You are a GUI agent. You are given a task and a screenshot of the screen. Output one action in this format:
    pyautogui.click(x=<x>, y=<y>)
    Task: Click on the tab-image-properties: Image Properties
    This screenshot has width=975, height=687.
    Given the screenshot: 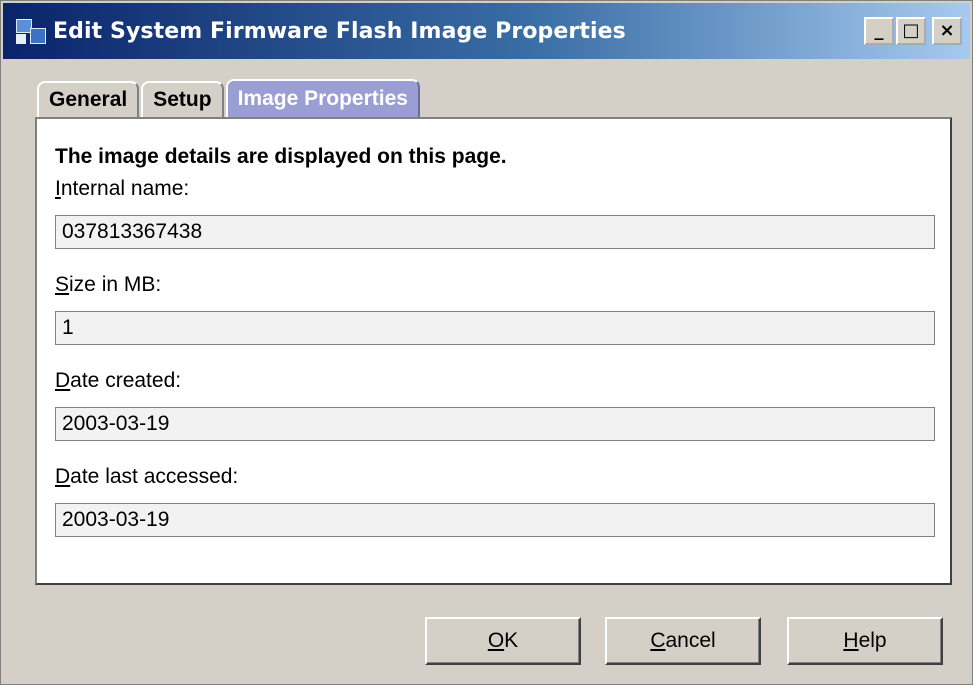 What is the action you would take?
    pyautogui.click(x=322, y=98)
    